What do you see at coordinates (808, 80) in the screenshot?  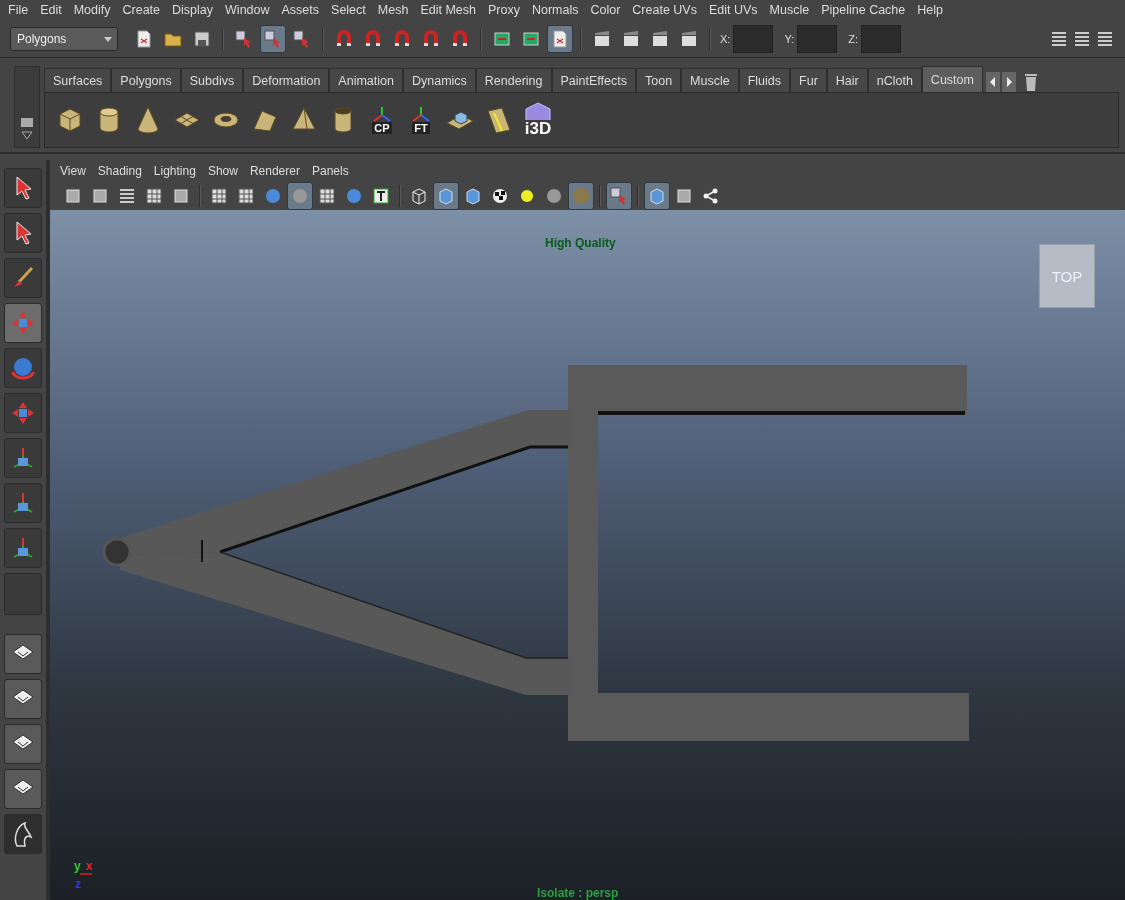 I see `shelf-tab: Fur` at bounding box center [808, 80].